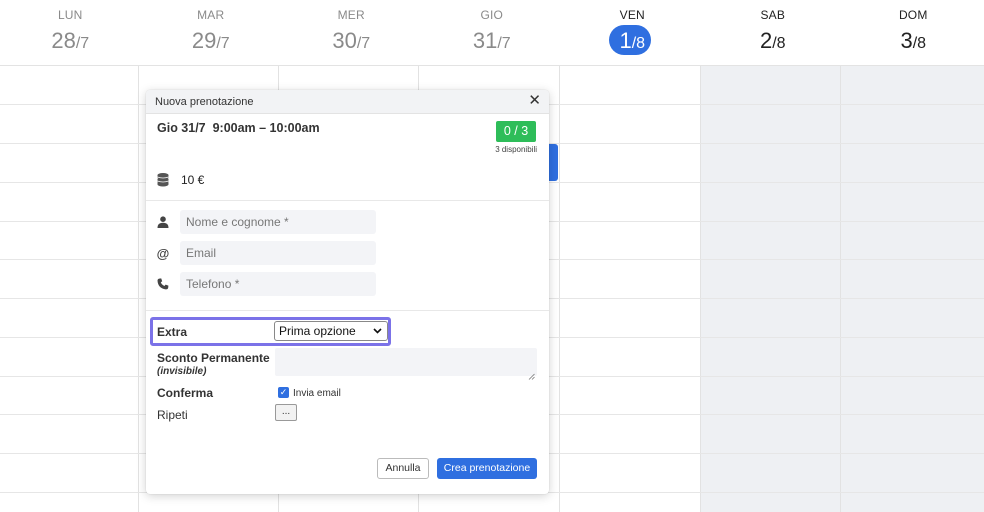  Describe the element at coordinates (403, 468) in the screenshot. I see `cancel-button: Annulla` at that location.